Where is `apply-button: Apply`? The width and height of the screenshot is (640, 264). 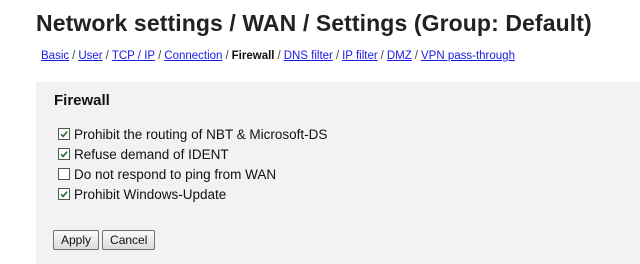 apply-button: Apply is located at coordinates (76, 240).